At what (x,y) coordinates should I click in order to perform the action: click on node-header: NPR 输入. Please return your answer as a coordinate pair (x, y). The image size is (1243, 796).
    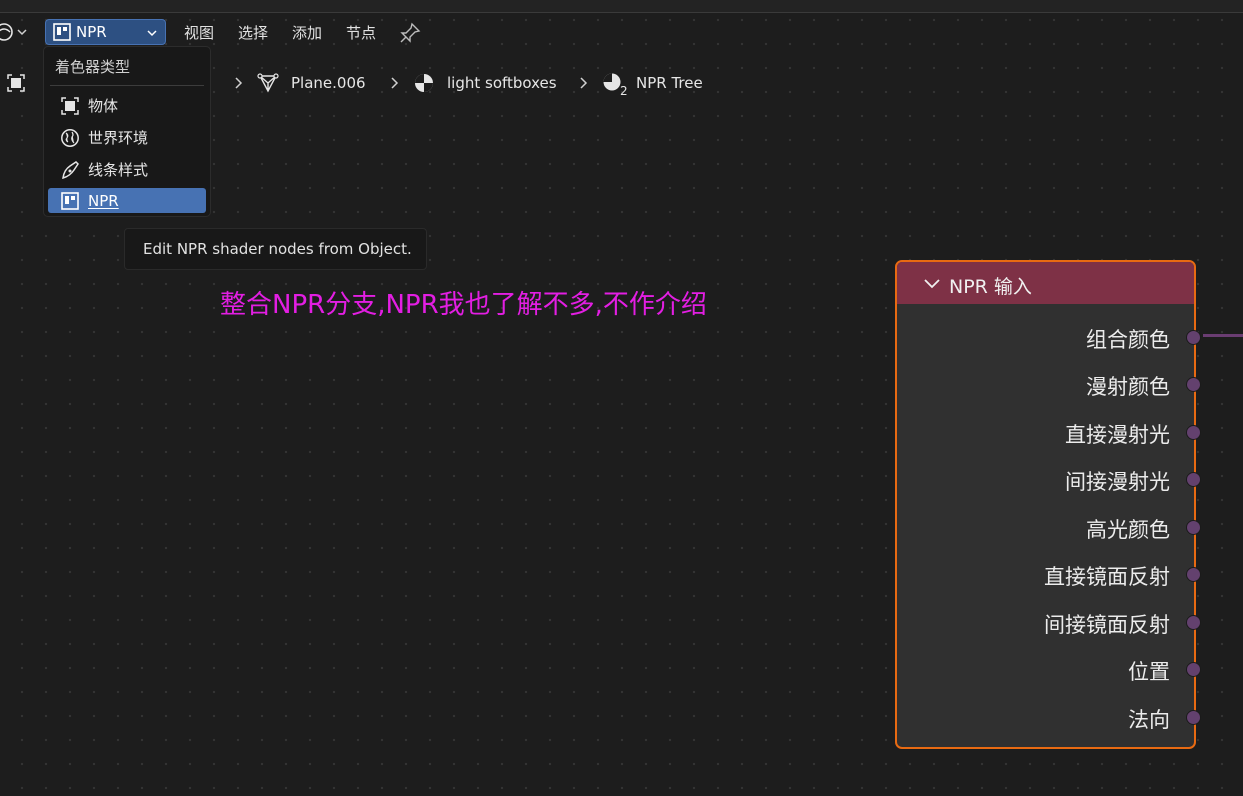
    Looking at the image, I should click on (1045, 283).